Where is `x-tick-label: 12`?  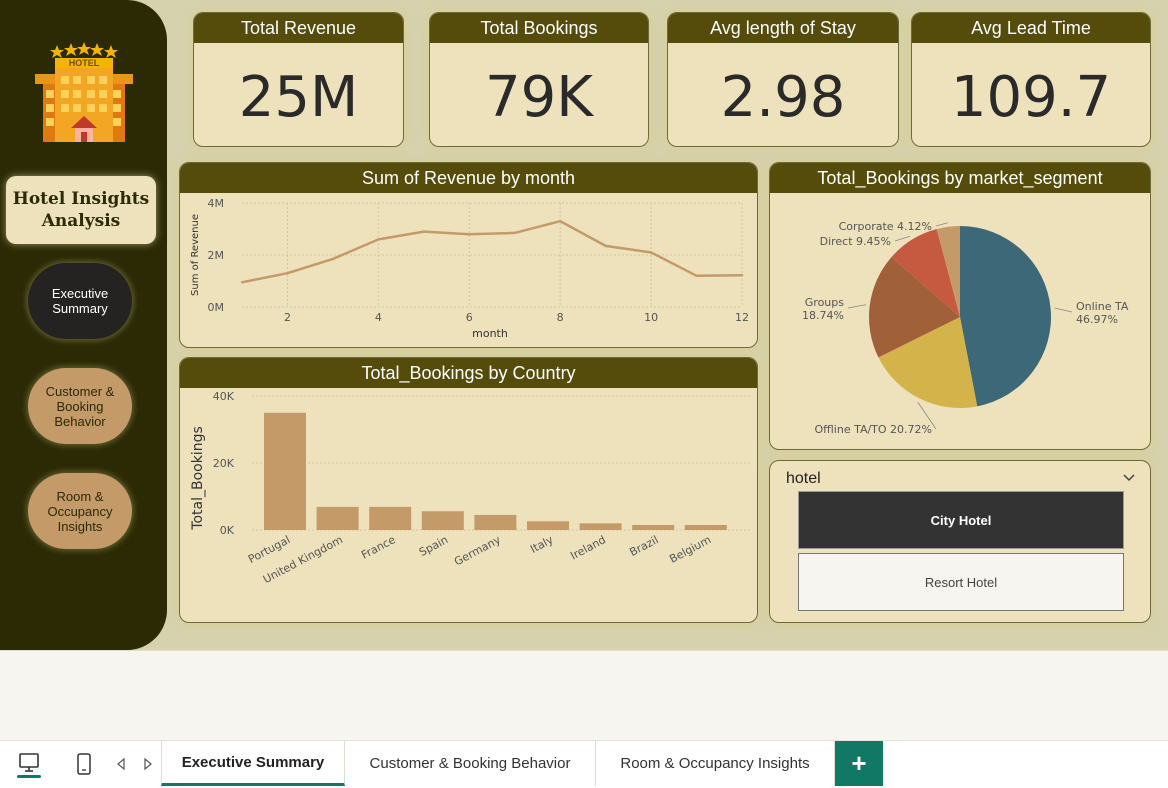
x-tick-label: 12 is located at coordinates (742, 317).